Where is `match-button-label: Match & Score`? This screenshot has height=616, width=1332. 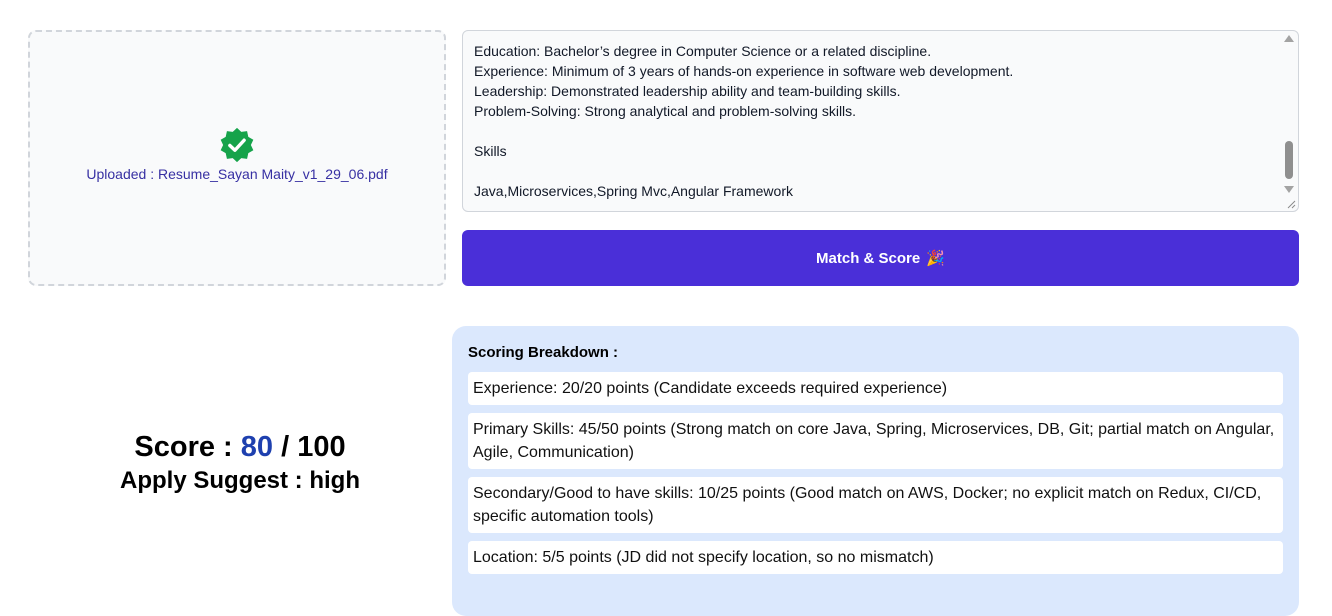 match-button-label: Match & Score is located at coordinates (868, 258).